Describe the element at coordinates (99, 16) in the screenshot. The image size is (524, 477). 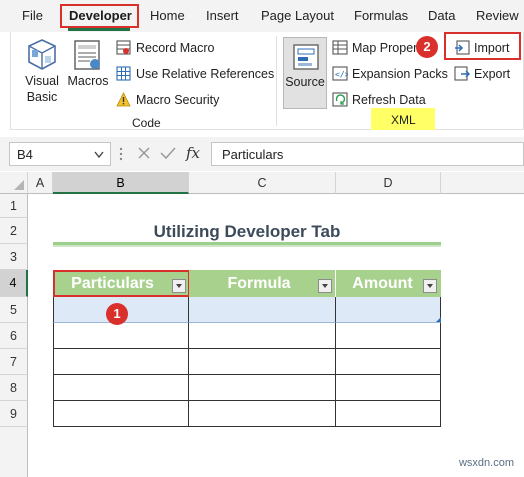
I see `developer-tab-highlight` at that location.